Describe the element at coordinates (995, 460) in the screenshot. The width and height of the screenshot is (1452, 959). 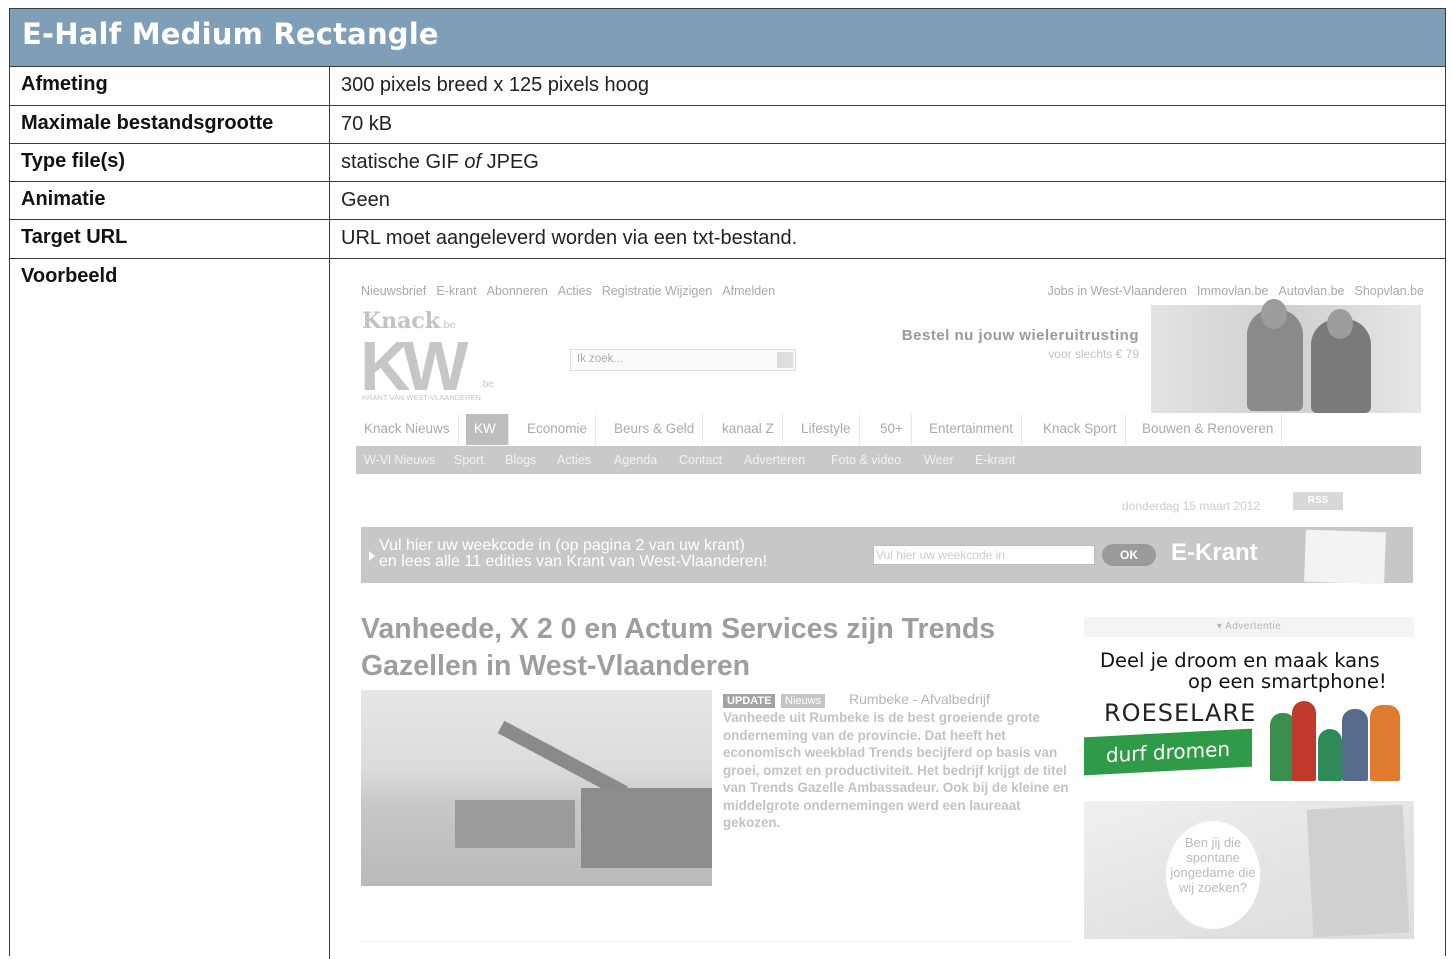
I see `sub-nav-item: E-krant` at that location.